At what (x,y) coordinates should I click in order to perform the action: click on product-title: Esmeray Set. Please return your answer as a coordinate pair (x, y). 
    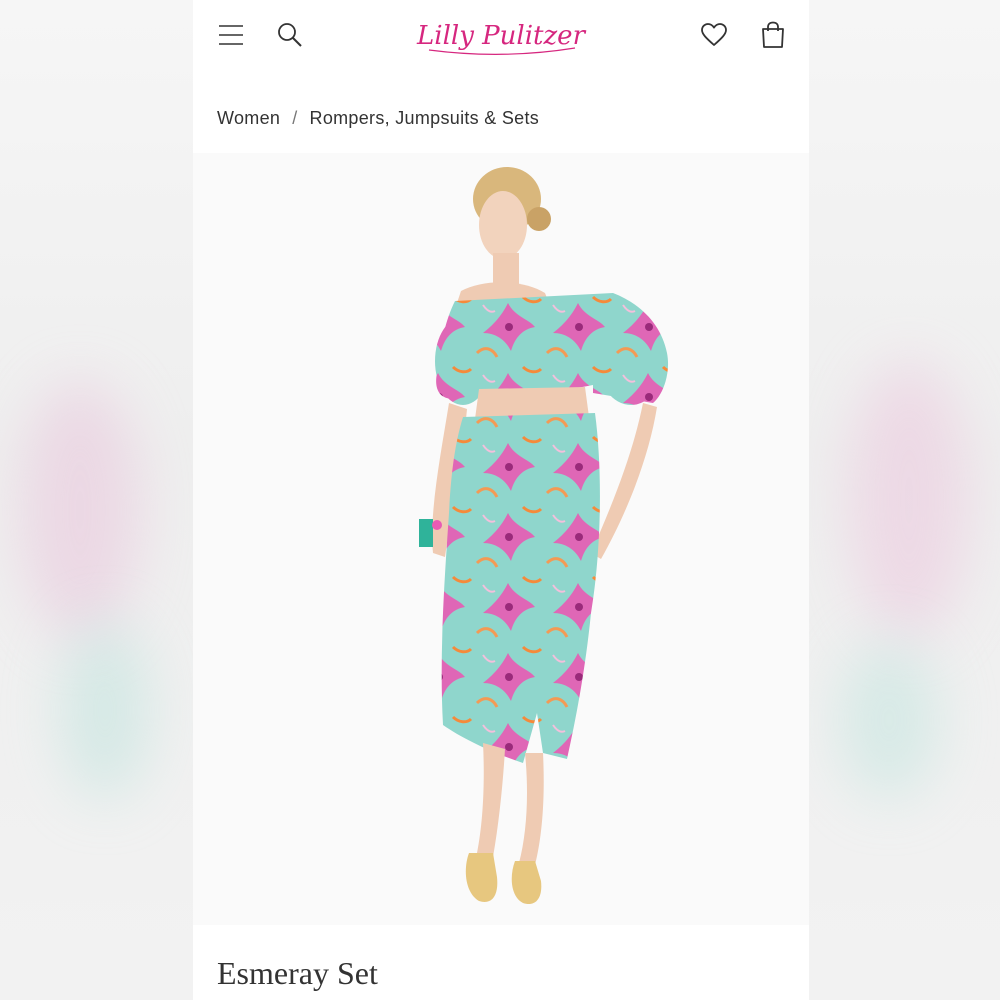
    Looking at the image, I should click on (297, 973).